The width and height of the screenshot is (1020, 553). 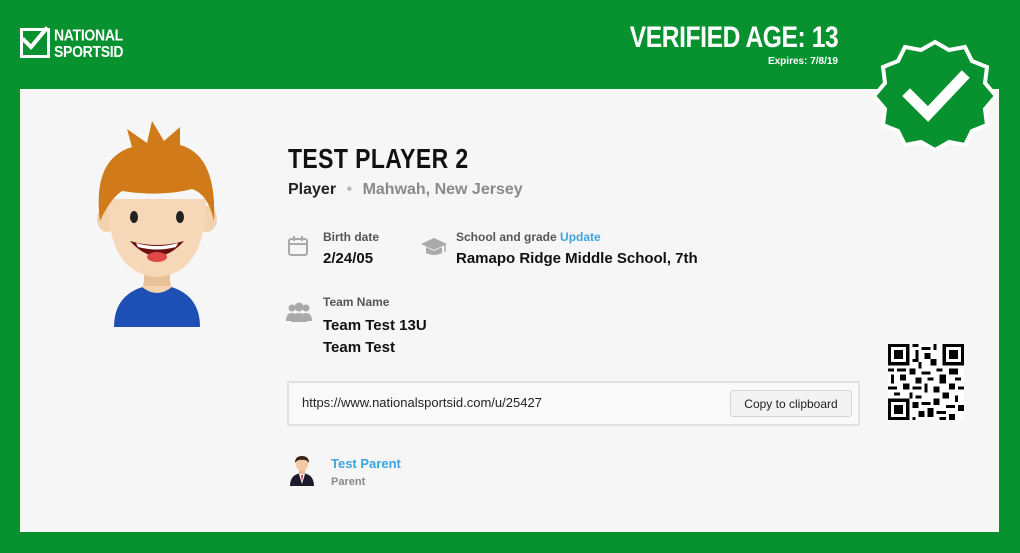 I want to click on verified-age: VERIFIED AGE: 13, so click(x=733, y=37).